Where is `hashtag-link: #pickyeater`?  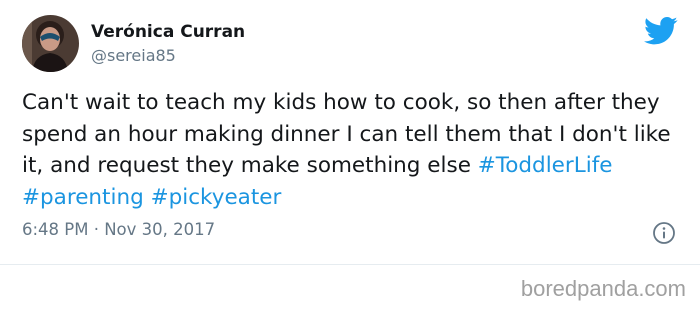 hashtag-link: #pickyeater is located at coordinates (216, 197).